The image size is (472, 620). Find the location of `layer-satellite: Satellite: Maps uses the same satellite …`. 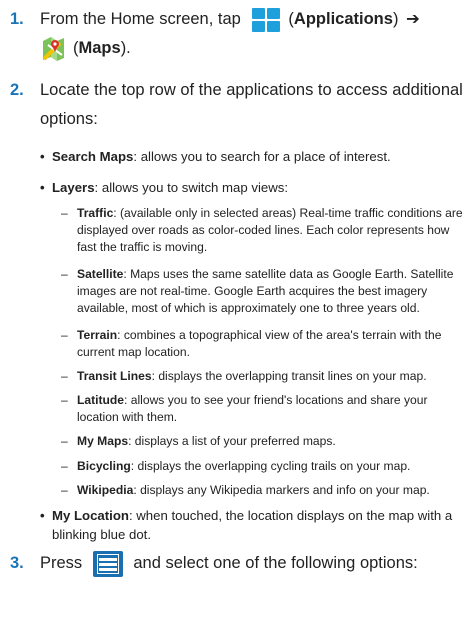

layer-satellite: Satellite: Maps uses the same satellite … is located at coordinates (262, 291).